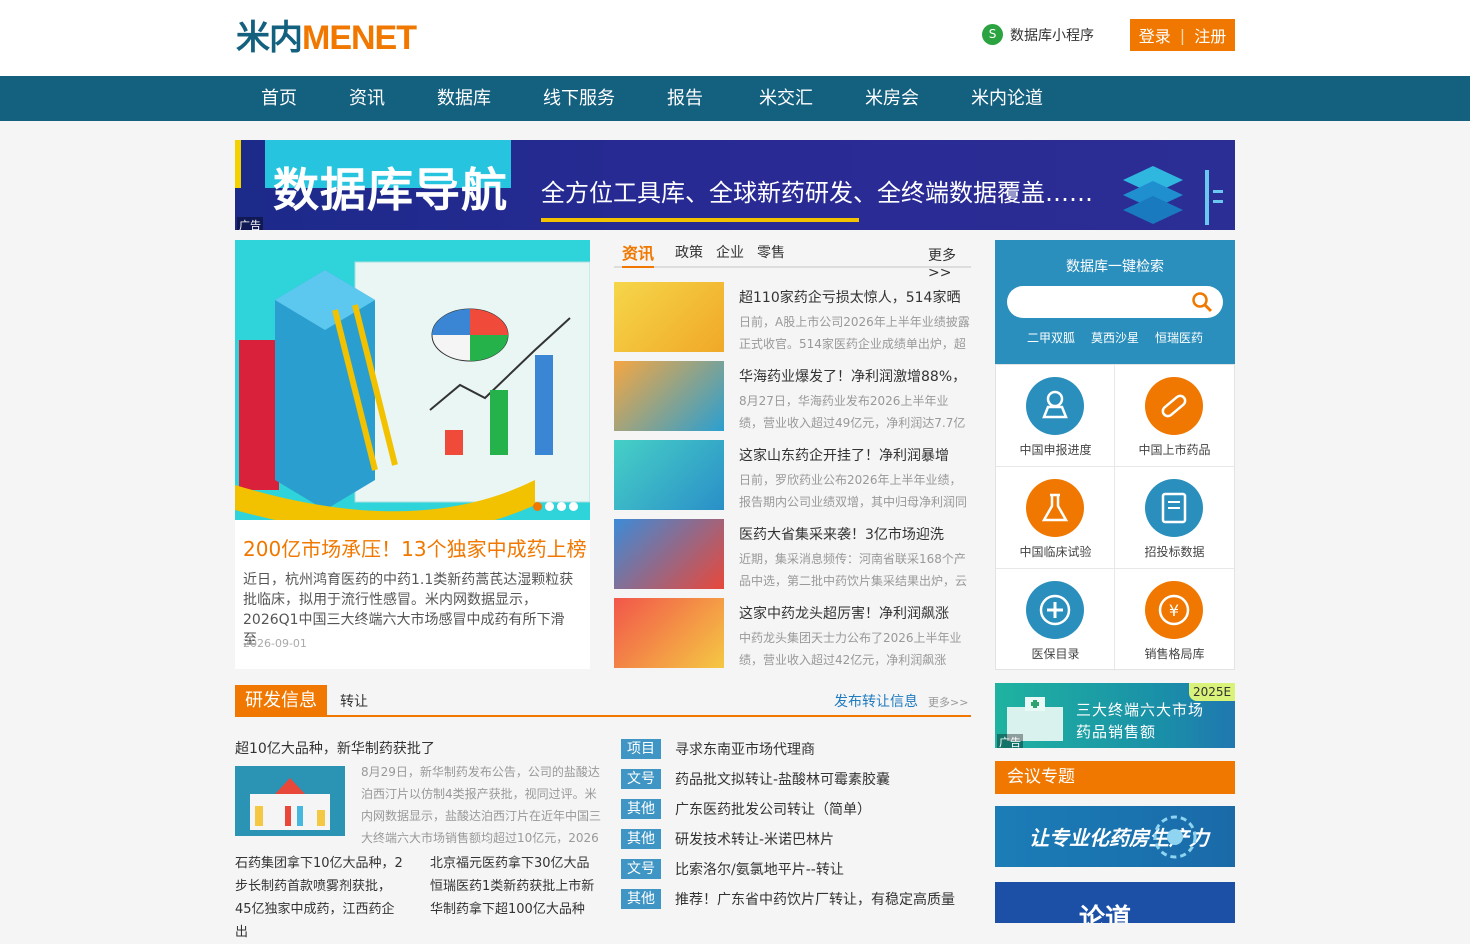  I want to click on transfer-item: 其他 研发技术转让-米诺巴林片, so click(796, 838).